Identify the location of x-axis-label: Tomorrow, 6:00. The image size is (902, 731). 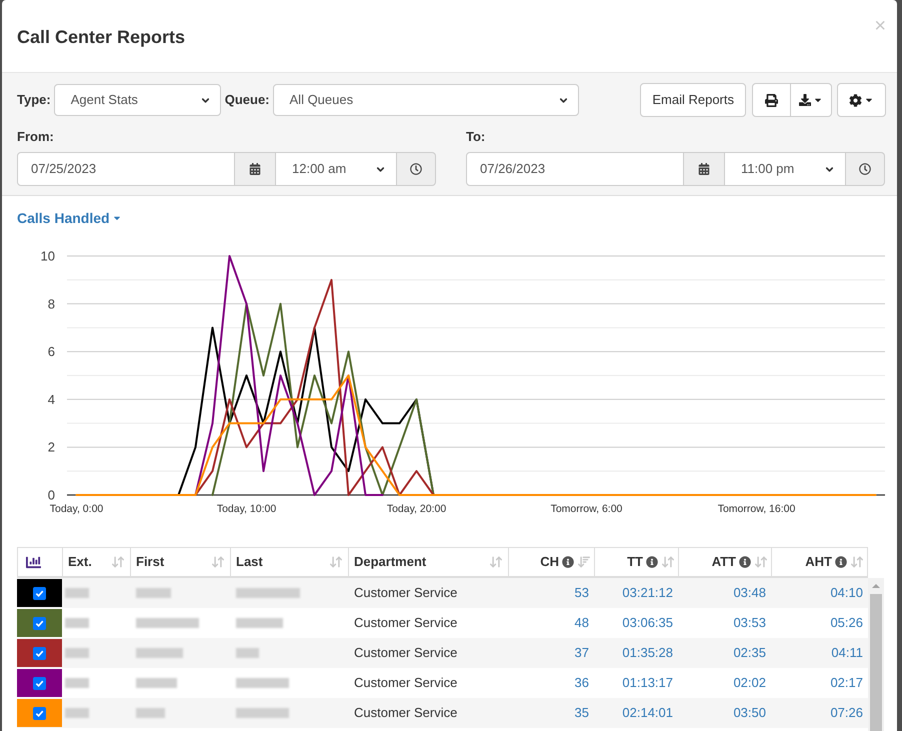
(586, 509).